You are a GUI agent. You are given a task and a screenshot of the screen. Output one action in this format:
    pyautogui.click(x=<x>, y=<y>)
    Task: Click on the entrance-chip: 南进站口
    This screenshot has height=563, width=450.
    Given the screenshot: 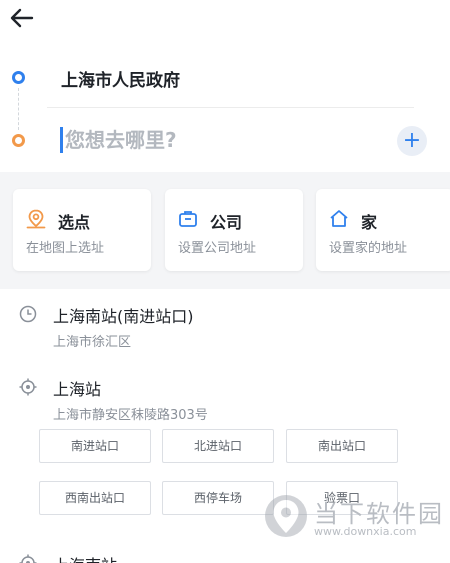 What is the action you would take?
    pyautogui.click(x=95, y=446)
    